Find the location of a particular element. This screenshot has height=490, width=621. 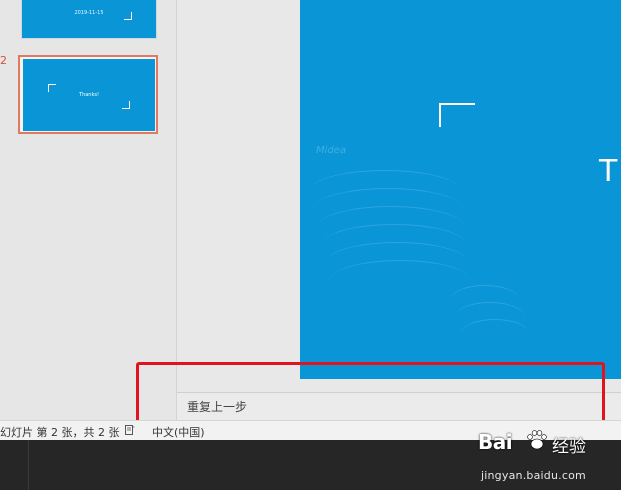

brand-watermark: Midea is located at coordinates (331, 150).